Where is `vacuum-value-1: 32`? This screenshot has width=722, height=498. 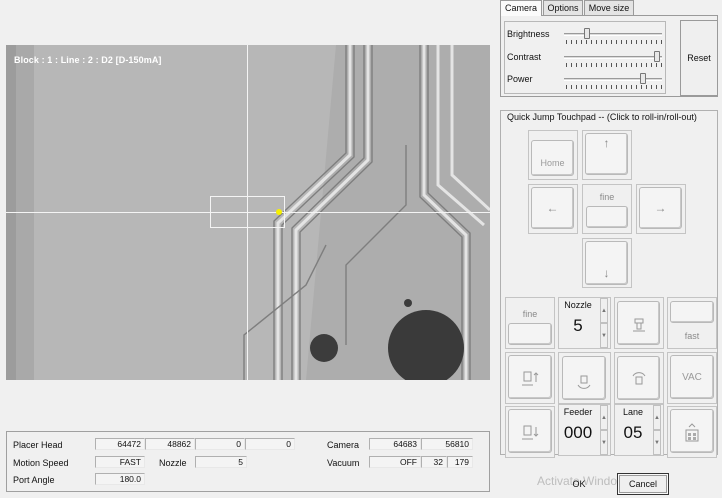 vacuum-value-1: 32 is located at coordinates (434, 462).